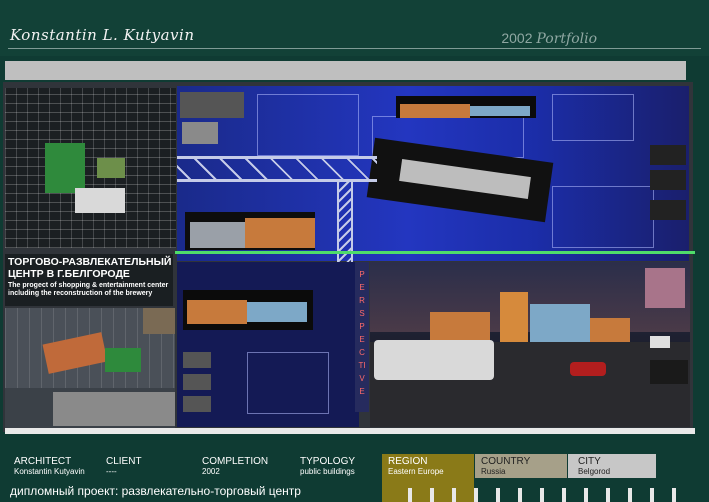  What do you see at coordinates (408, 461) in the screenshot?
I see `region-label: REGION` at bounding box center [408, 461].